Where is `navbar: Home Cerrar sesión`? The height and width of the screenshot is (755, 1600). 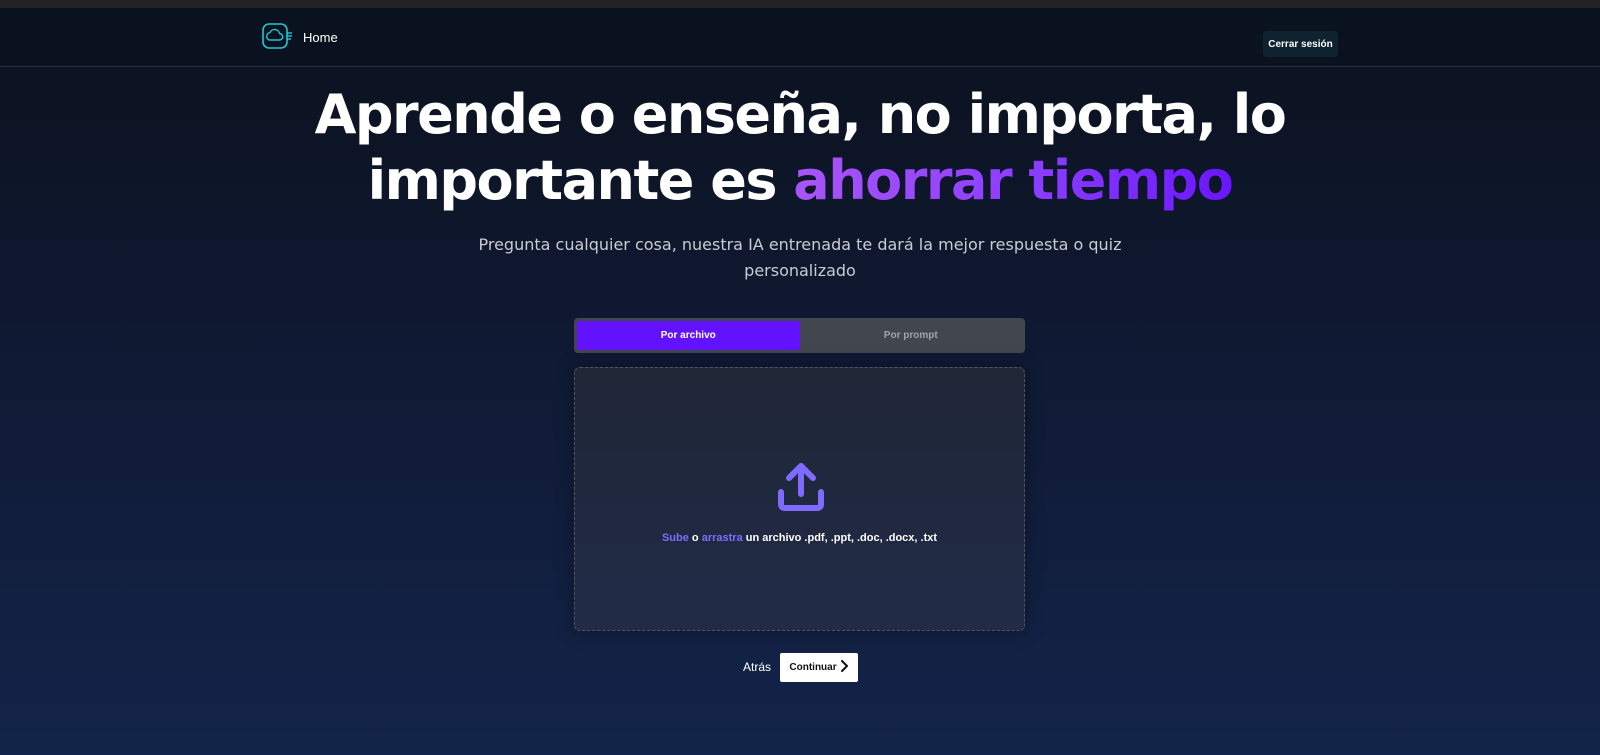
navbar: Home Cerrar sesión is located at coordinates (800, 37).